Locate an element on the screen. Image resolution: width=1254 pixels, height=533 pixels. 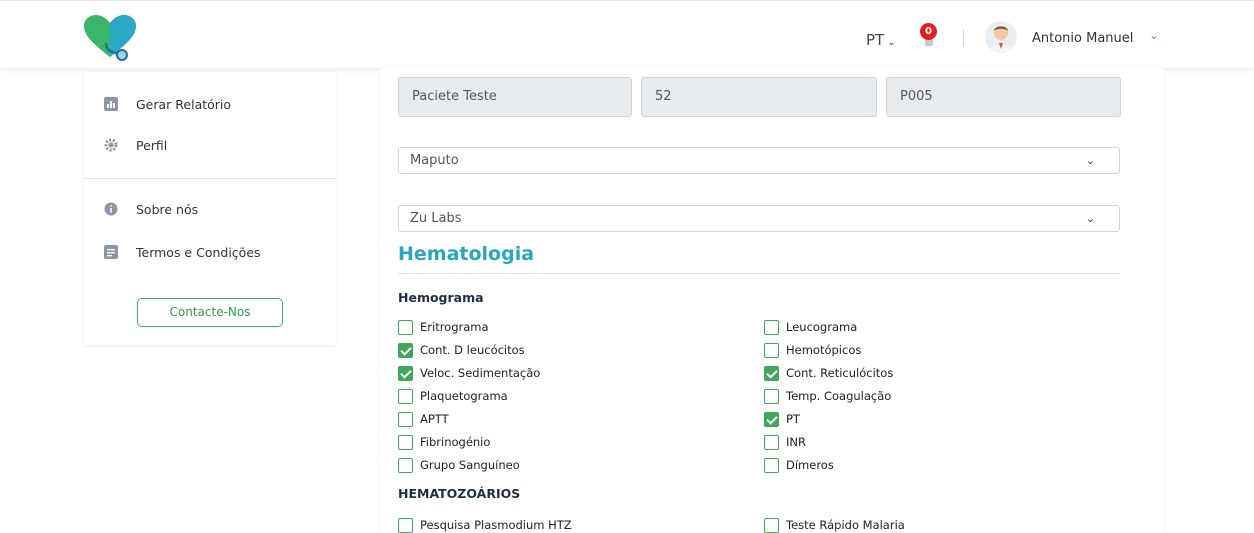
sidebar-divider is located at coordinates (210, 178).